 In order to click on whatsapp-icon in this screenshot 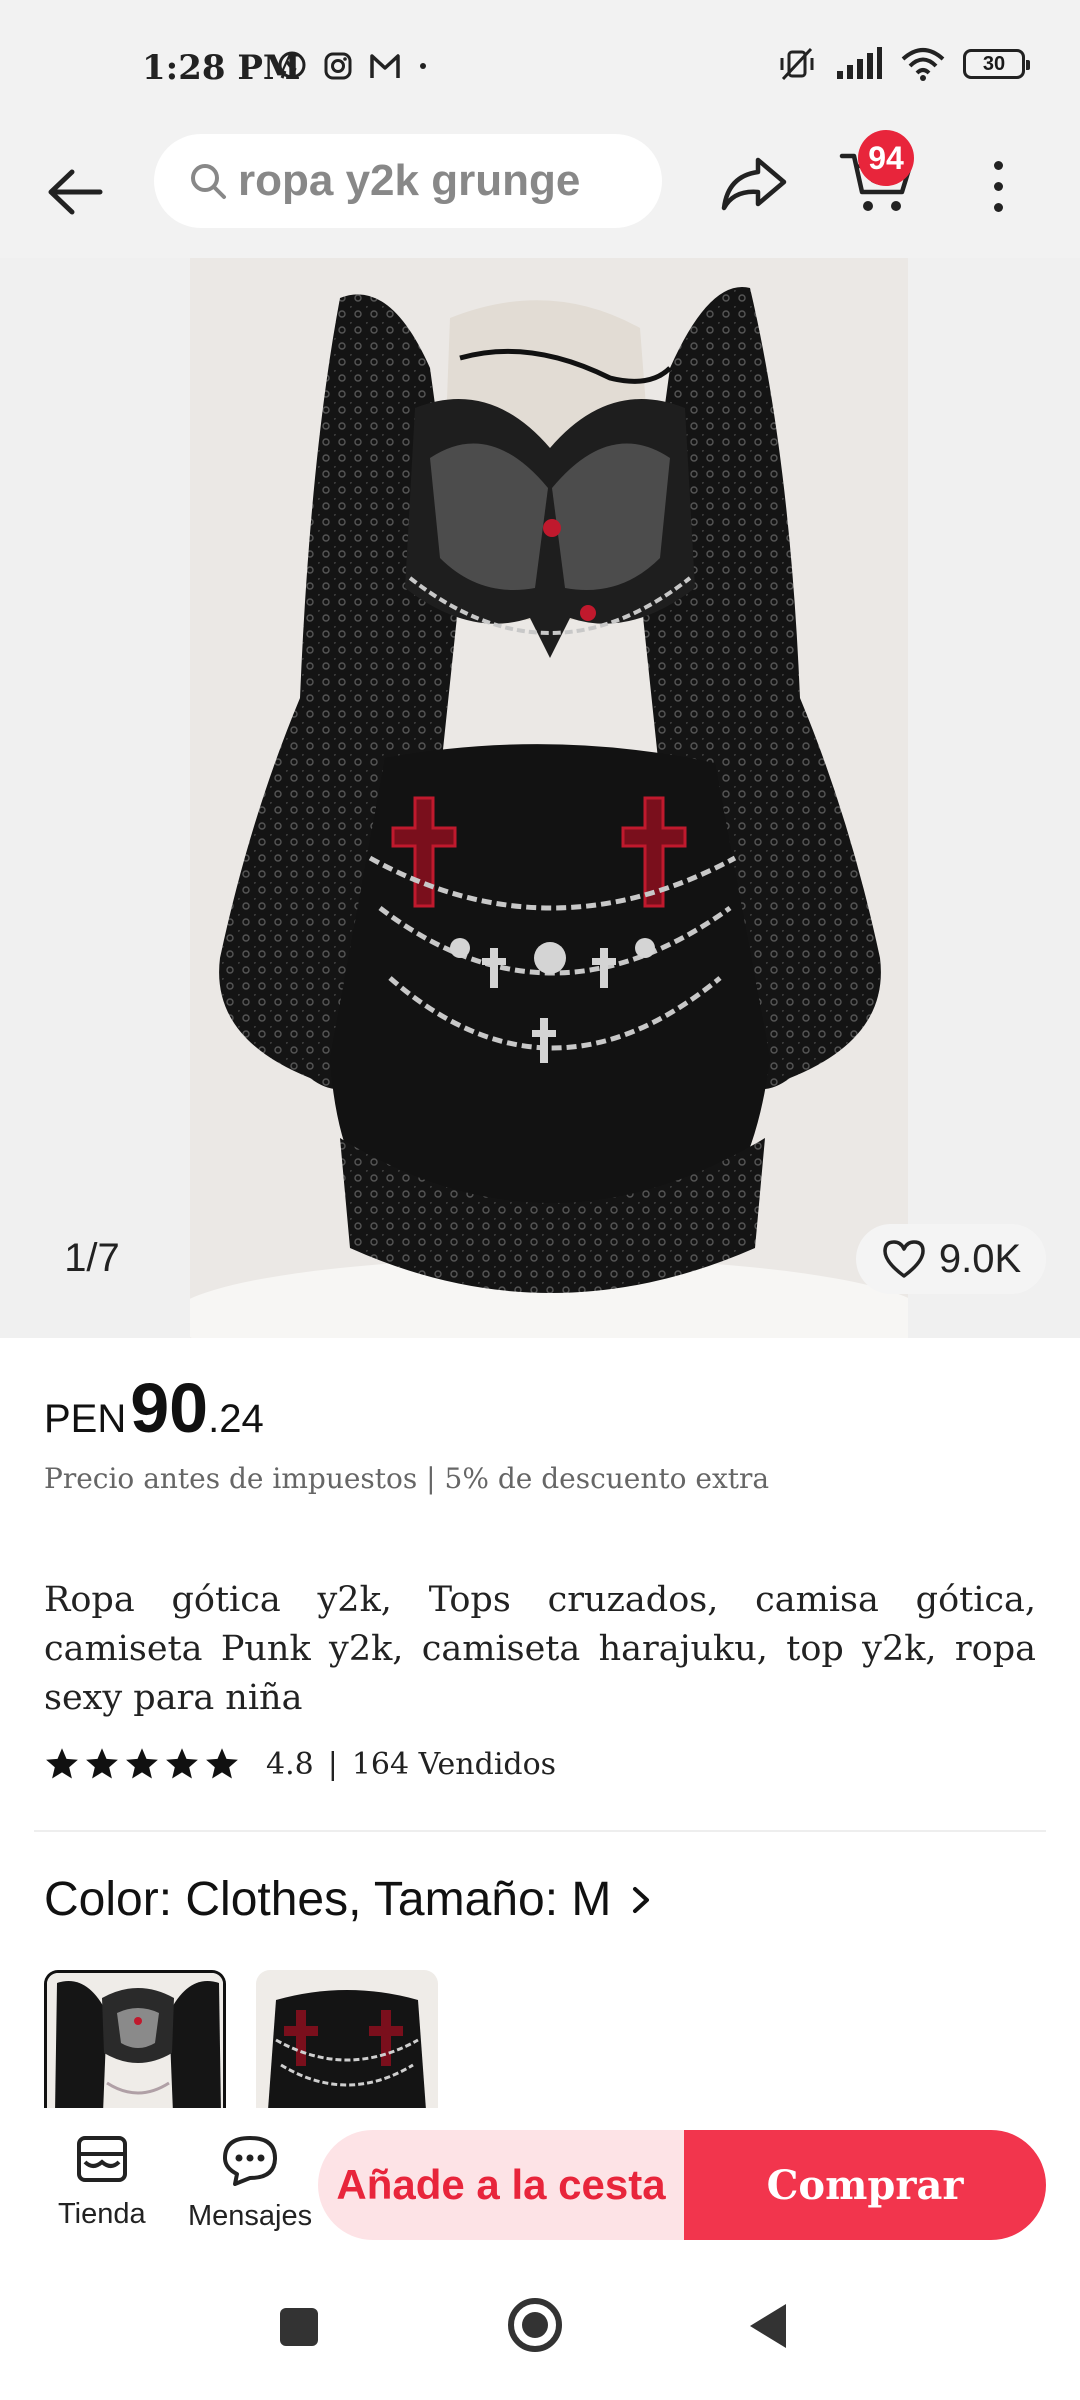, I will do `click(292, 65)`.